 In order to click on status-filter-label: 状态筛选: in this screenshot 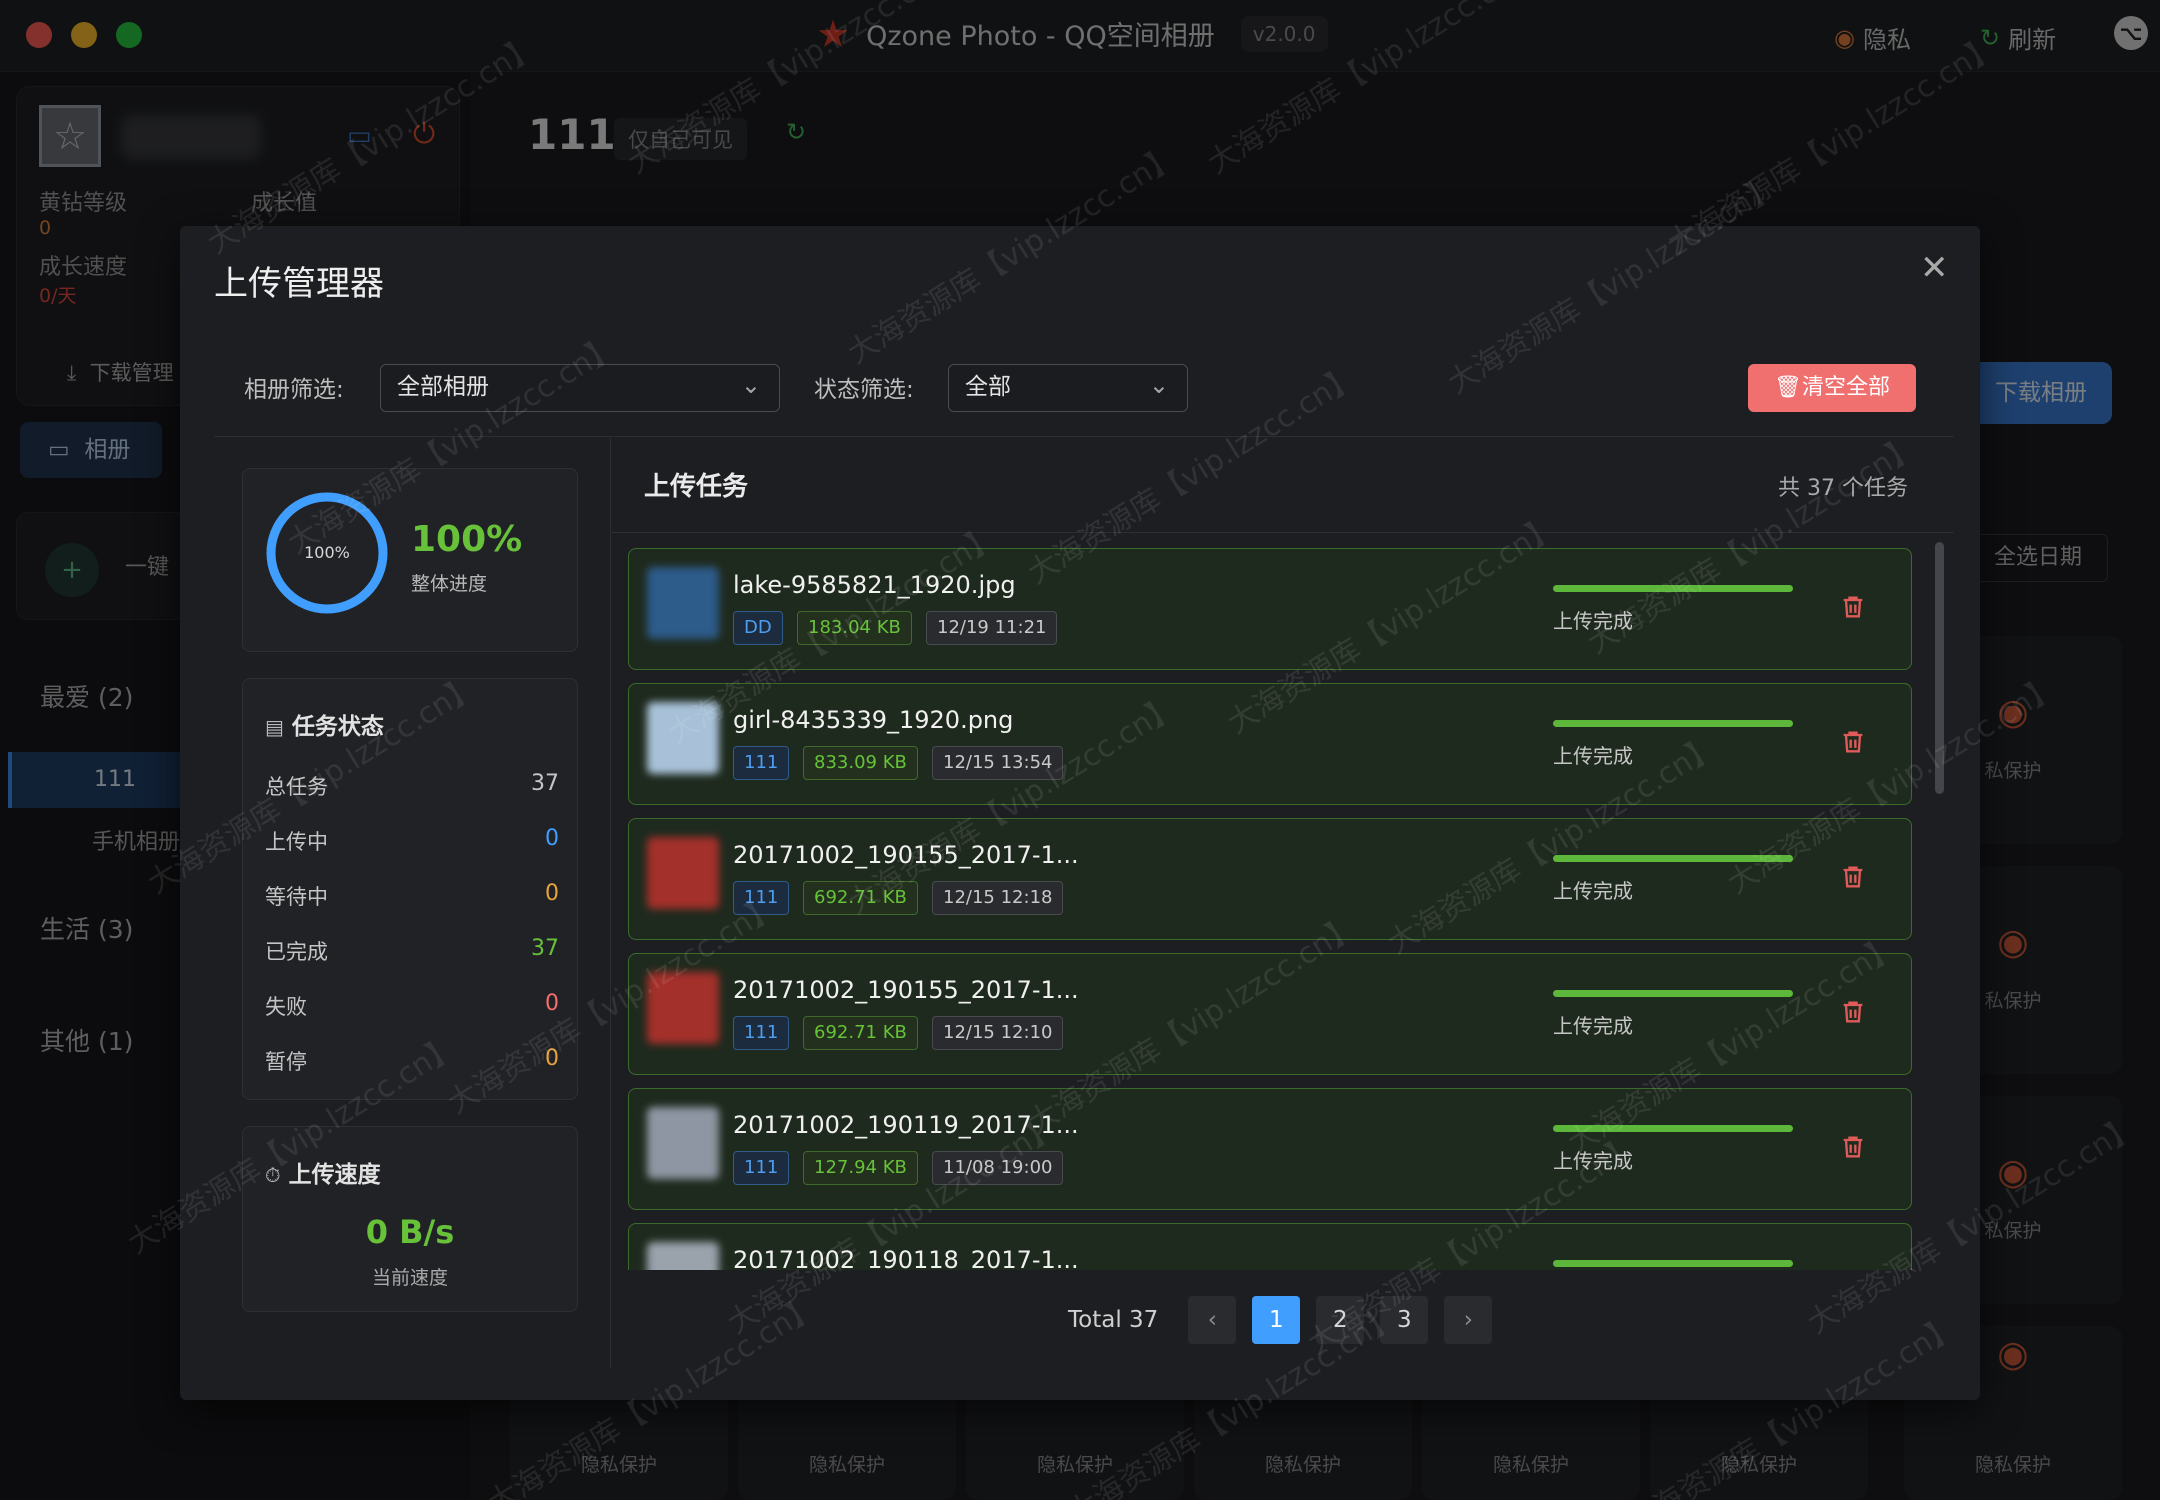, I will do `click(864, 390)`.